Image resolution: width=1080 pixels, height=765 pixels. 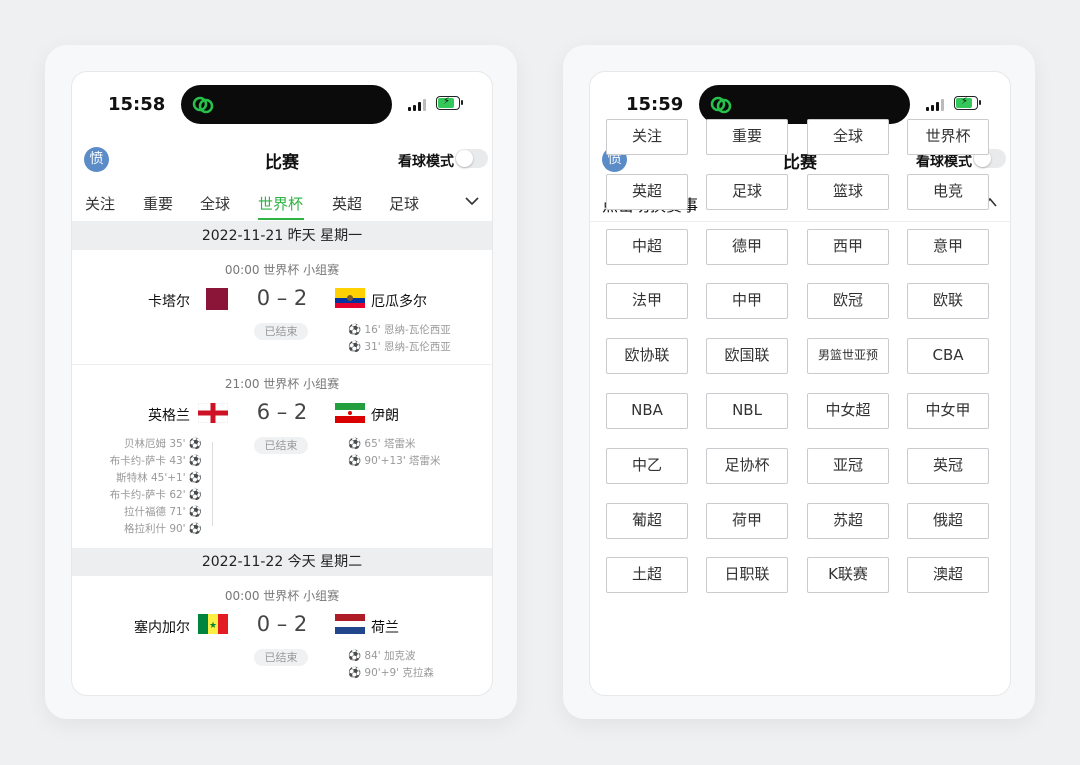 I want to click on date-header: 2022-11-22 今天 星期二, so click(x=282, y=562).